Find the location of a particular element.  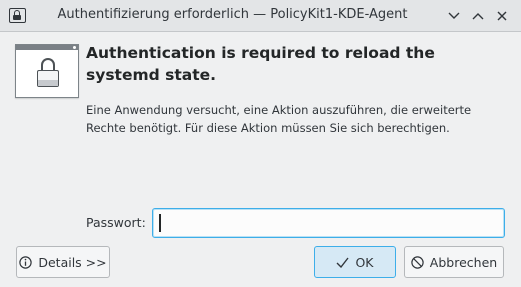

minimize-button is located at coordinates (454, 16).